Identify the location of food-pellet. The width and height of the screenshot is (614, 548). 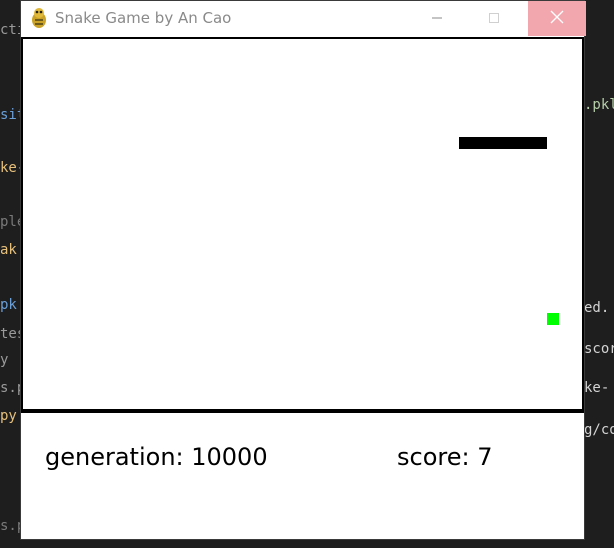
(553, 319).